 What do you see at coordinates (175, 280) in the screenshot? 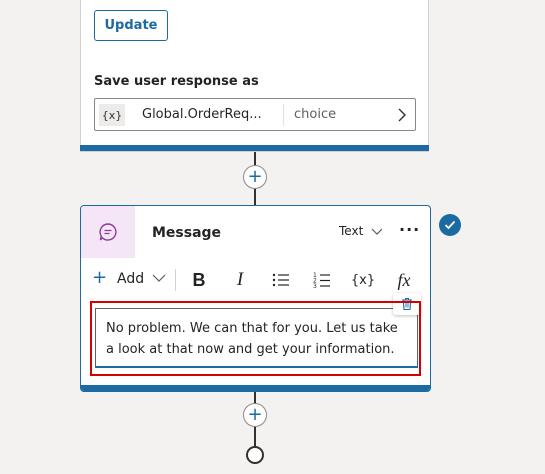
I see `toolbar-divider` at bounding box center [175, 280].